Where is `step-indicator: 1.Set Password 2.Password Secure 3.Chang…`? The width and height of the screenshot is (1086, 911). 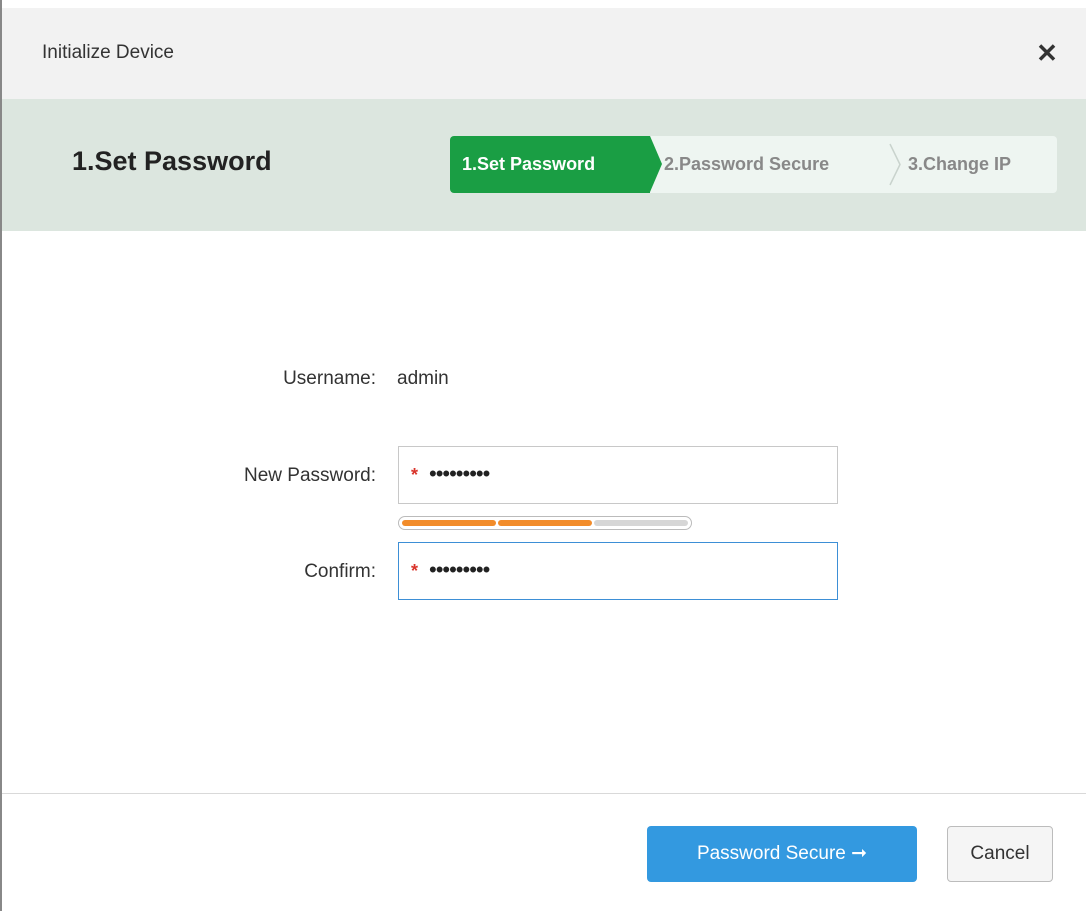
step-indicator: 1.Set Password 2.Password Secure 3.Chang… is located at coordinates (753, 164).